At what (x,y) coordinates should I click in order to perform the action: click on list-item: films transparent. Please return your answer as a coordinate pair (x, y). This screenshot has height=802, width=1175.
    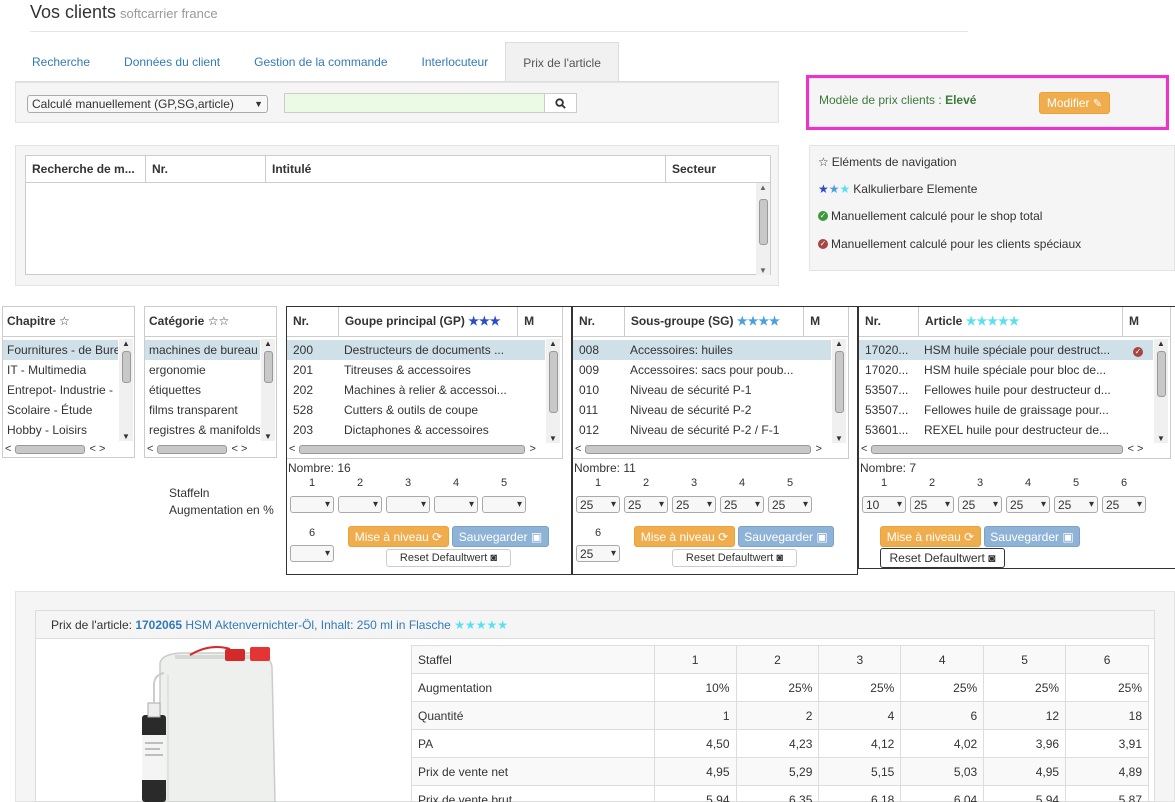
    Looking at the image, I should click on (202, 410).